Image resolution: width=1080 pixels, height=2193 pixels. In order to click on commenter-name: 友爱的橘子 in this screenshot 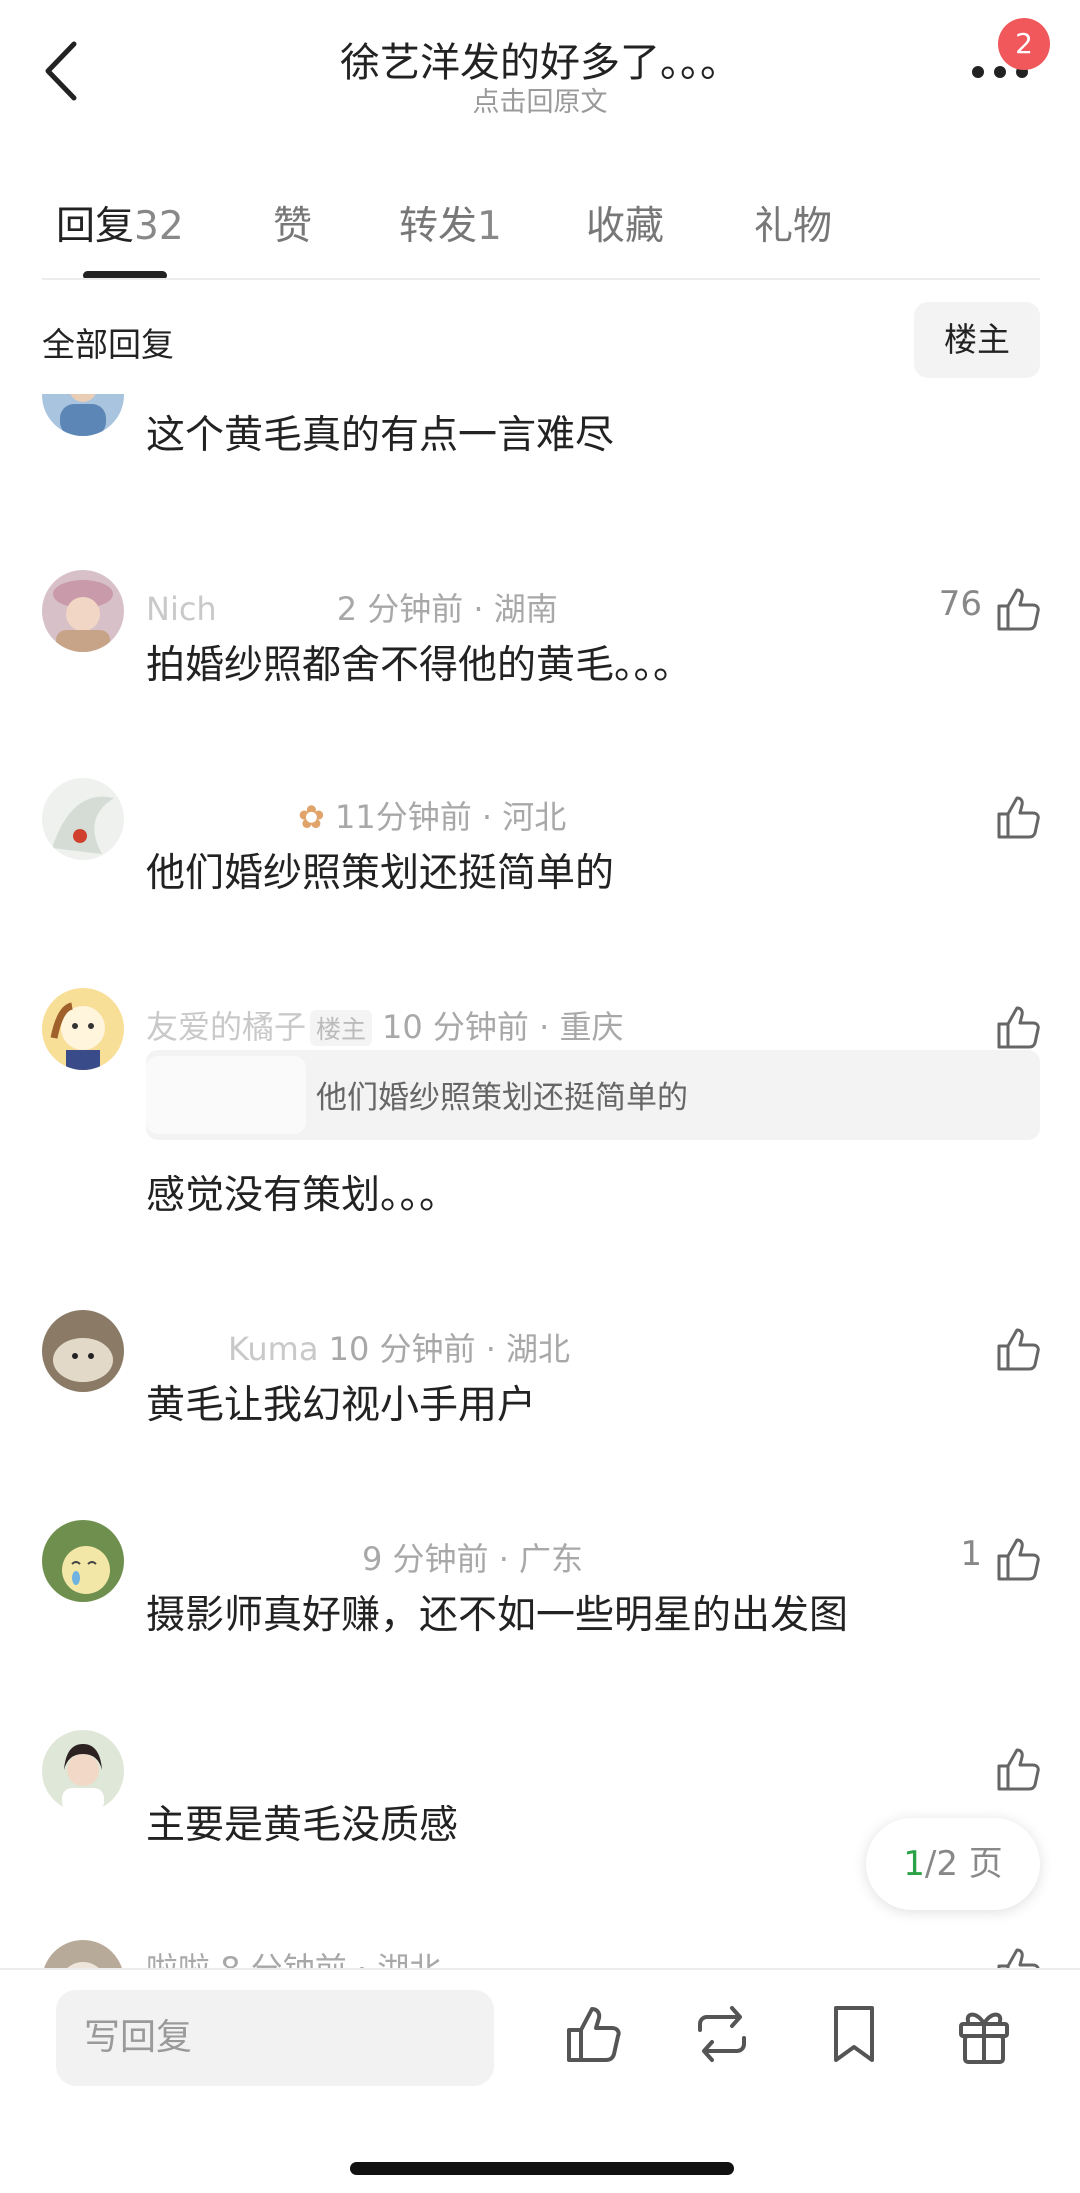, I will do `click(226, 1027)`.